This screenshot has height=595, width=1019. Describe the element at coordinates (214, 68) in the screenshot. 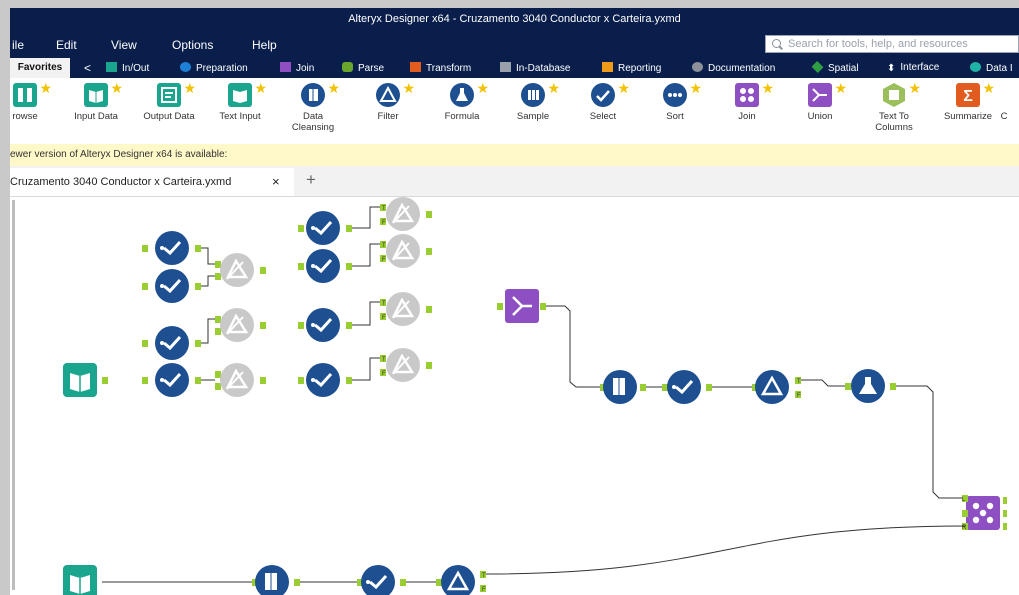

I see `category-preparation: Preparation` at that location.